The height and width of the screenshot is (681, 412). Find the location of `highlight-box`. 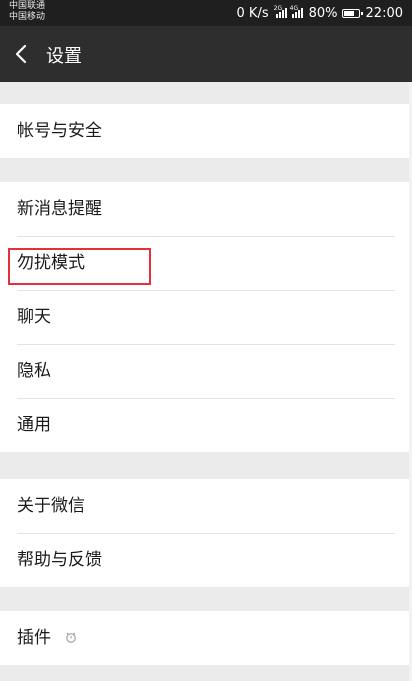

highlight-box is located at coordinates (79, 266).